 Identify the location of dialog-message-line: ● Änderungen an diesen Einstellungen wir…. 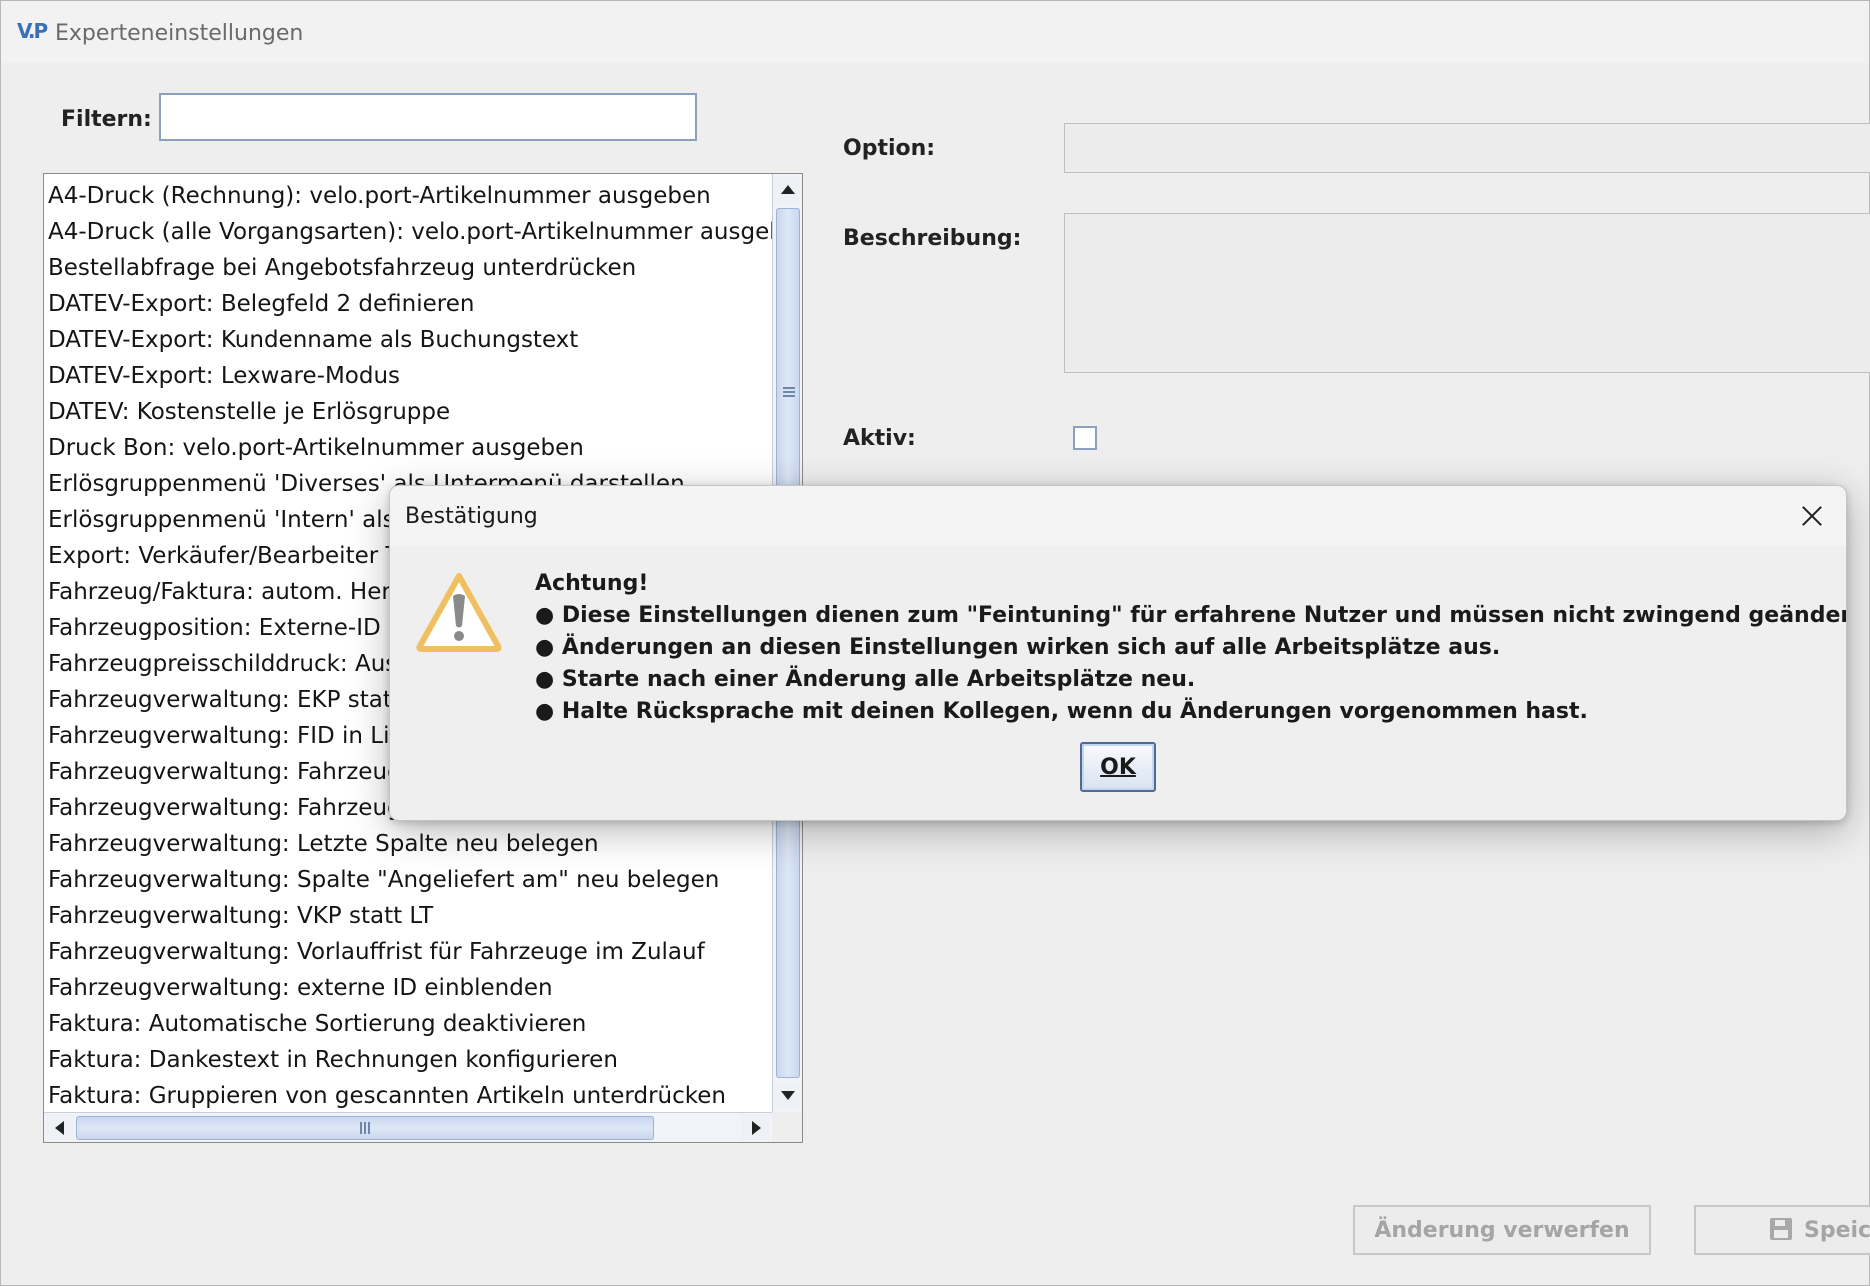
(1018, 647).